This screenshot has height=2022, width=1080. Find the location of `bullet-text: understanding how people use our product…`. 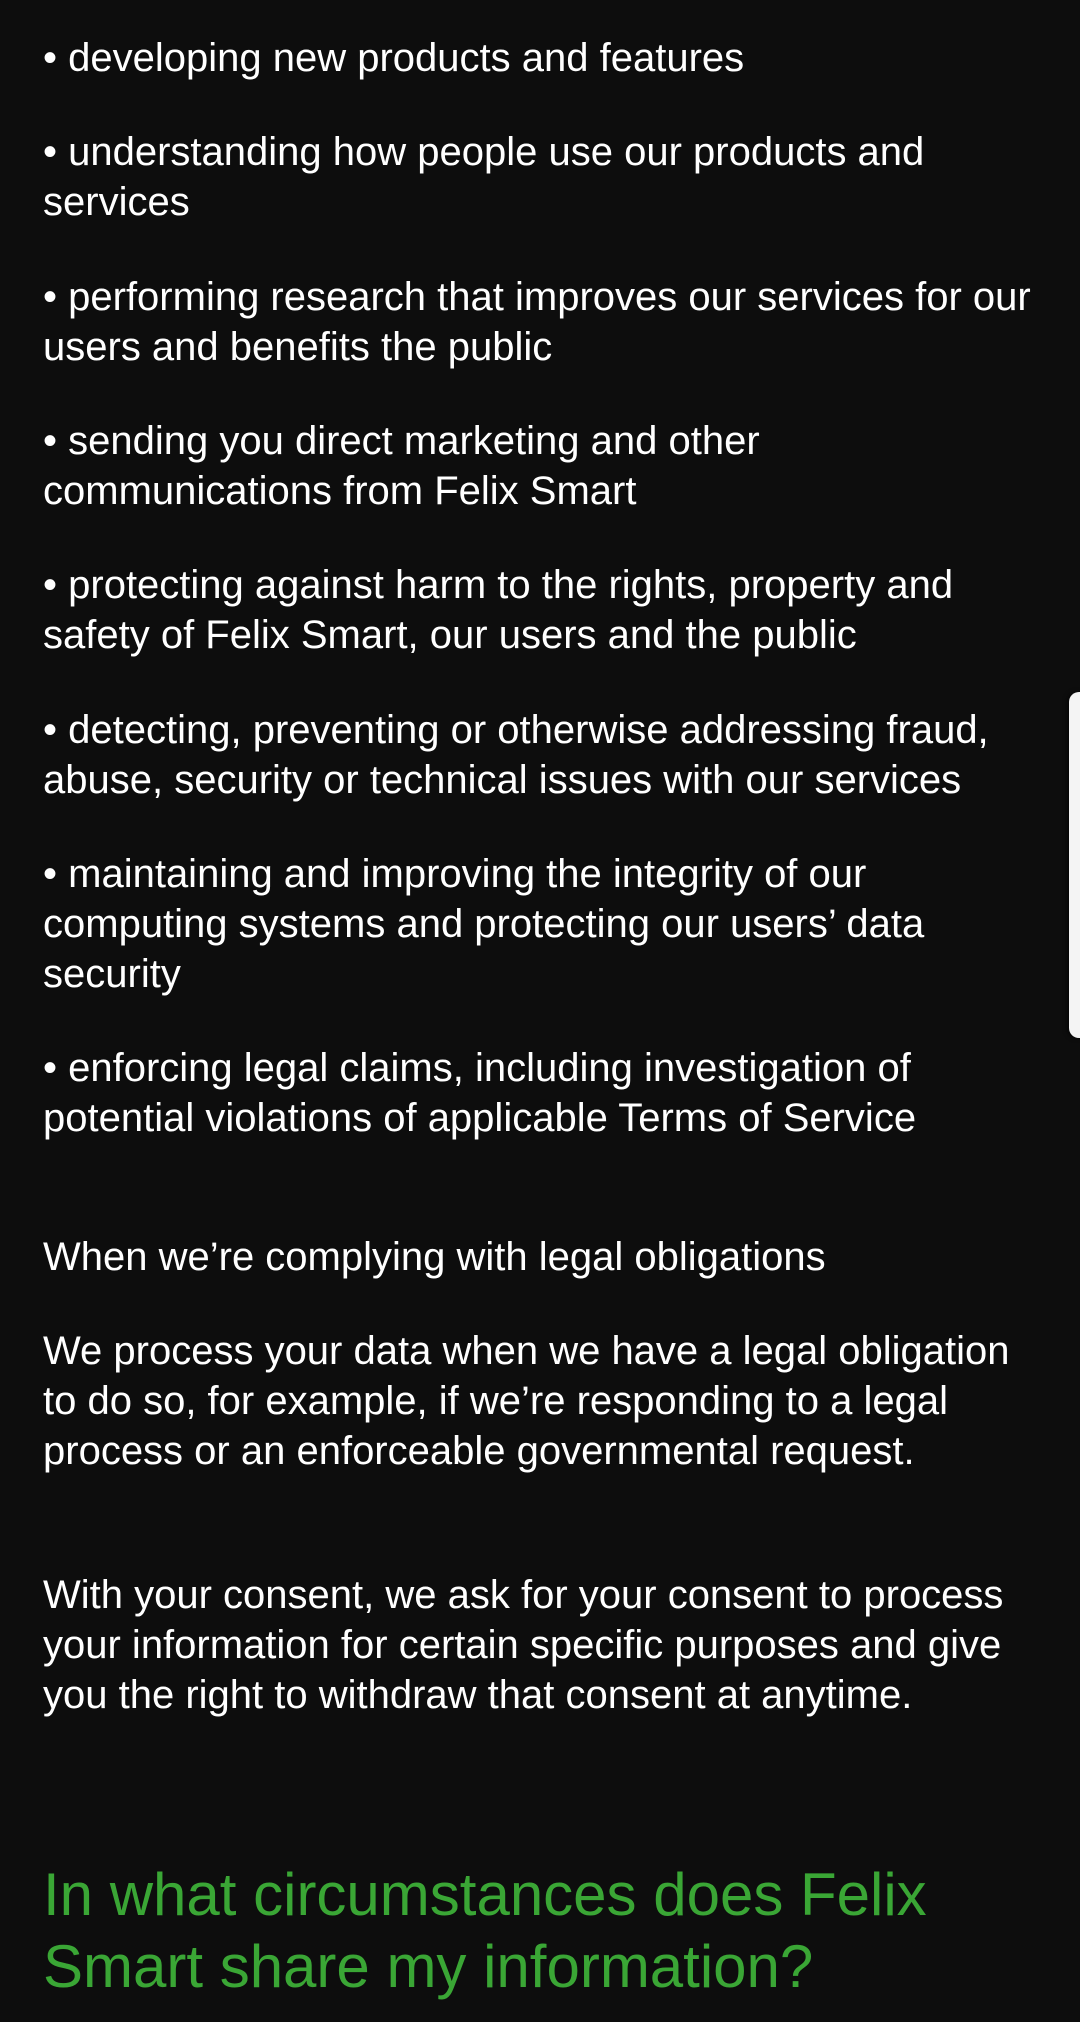

bullet-text: understanding how people use our product… is located at coordinates (483, 177).